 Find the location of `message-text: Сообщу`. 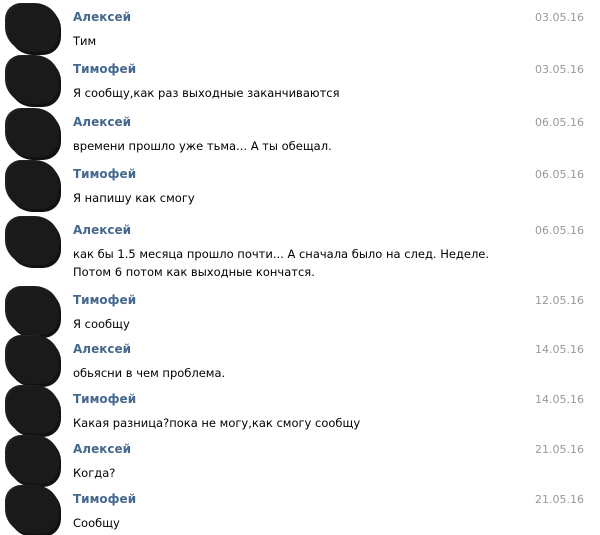

message-text: Сообщу is located at coordinates (96, 523).